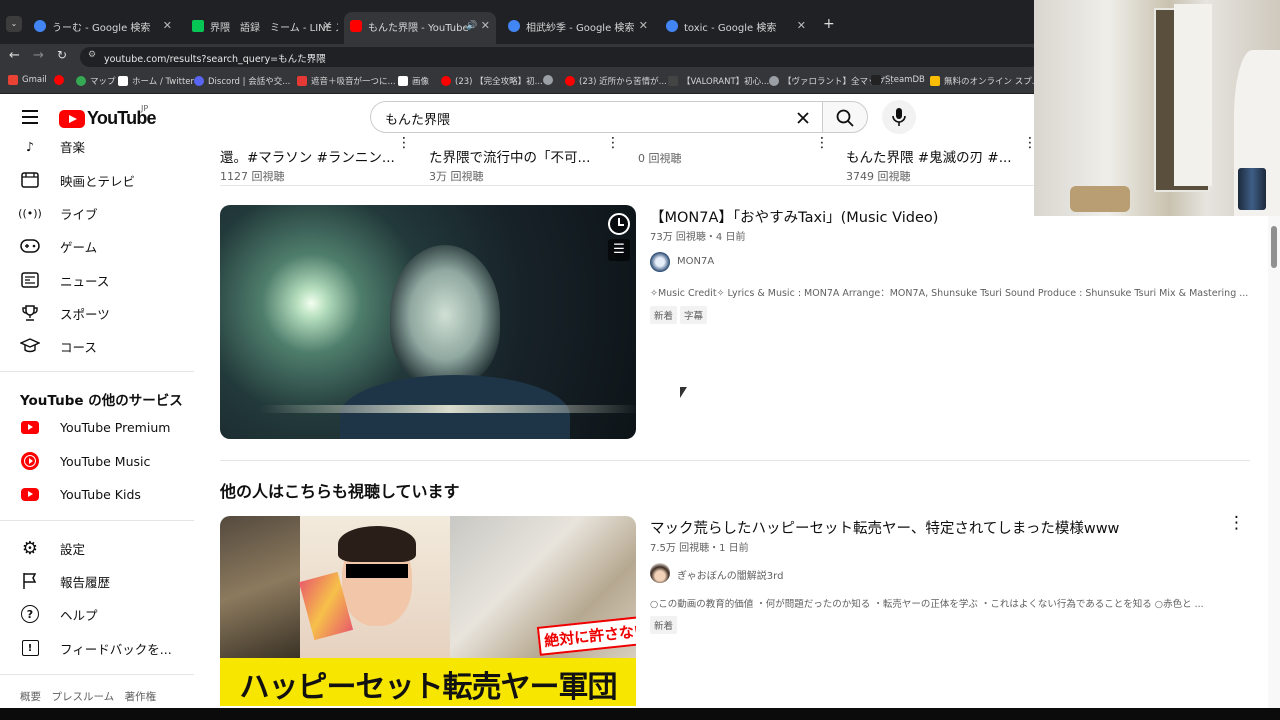  What do you see at coordinates (115, 427) in the screenshot?
I see `sidebar-item-label: YouTube Premium` at bounding box center [115, 427].